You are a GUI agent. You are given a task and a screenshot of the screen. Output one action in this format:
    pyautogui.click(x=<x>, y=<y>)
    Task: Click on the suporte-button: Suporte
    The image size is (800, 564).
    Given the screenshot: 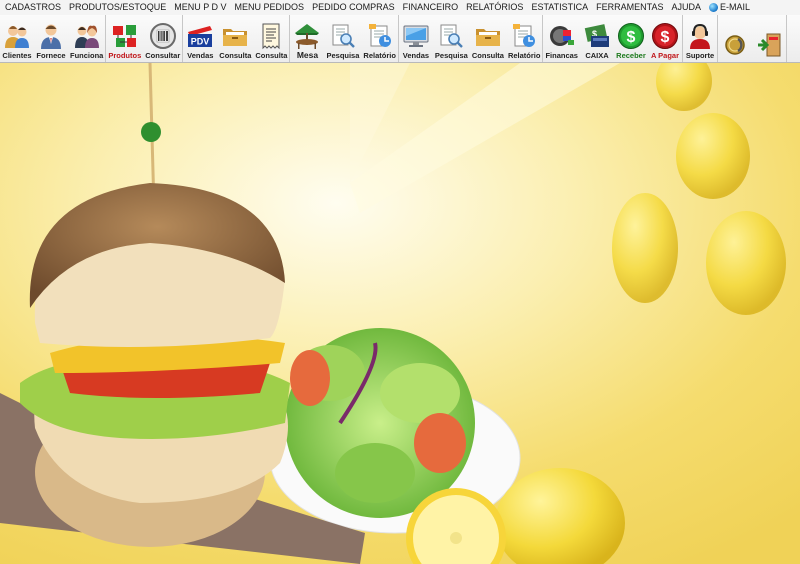 What is the action you would take?
    pyautogui.click(x=700, y=38)
    